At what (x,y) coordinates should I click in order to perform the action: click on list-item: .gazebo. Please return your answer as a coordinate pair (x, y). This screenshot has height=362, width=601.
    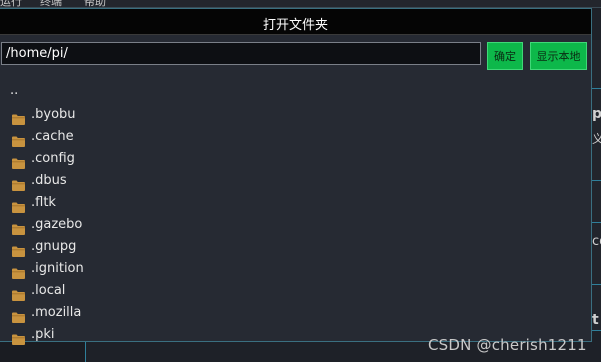
    Looking at the image, I should click on (210, 226).